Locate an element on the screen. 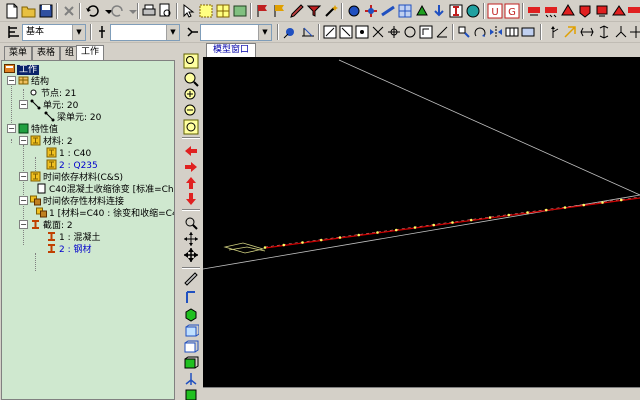 This screenshot has height=400, width=640. tab-model-window: 模型窗口 is located at coordinates (231, 50).